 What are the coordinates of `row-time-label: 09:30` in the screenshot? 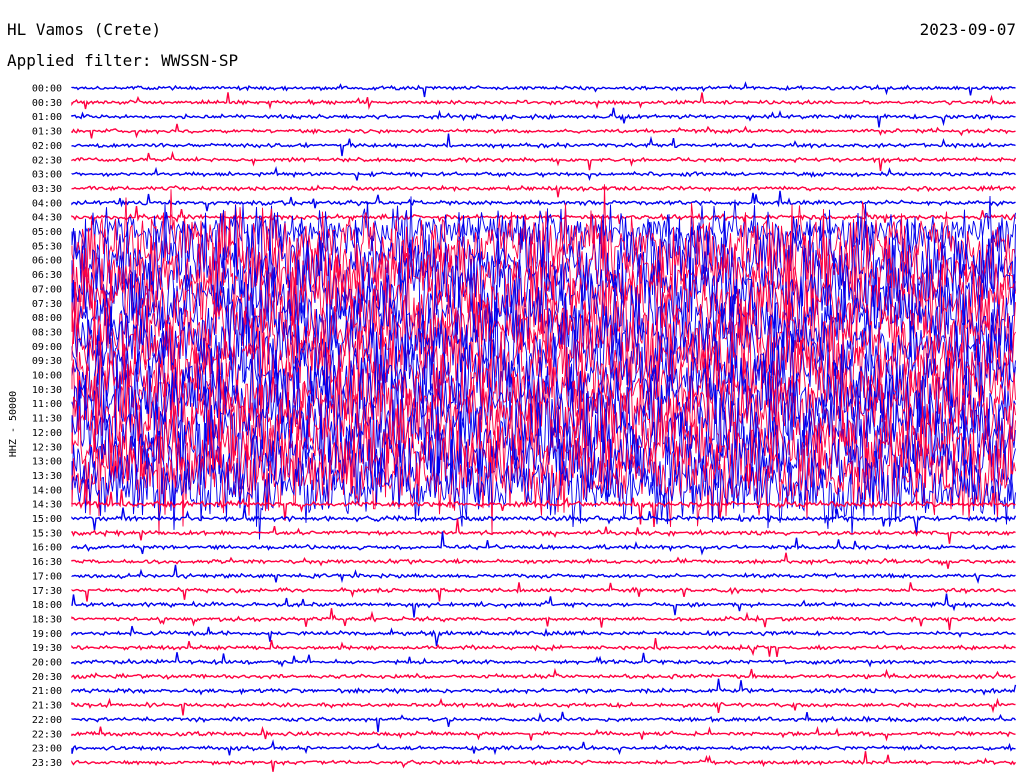 It's located at (47, 361).